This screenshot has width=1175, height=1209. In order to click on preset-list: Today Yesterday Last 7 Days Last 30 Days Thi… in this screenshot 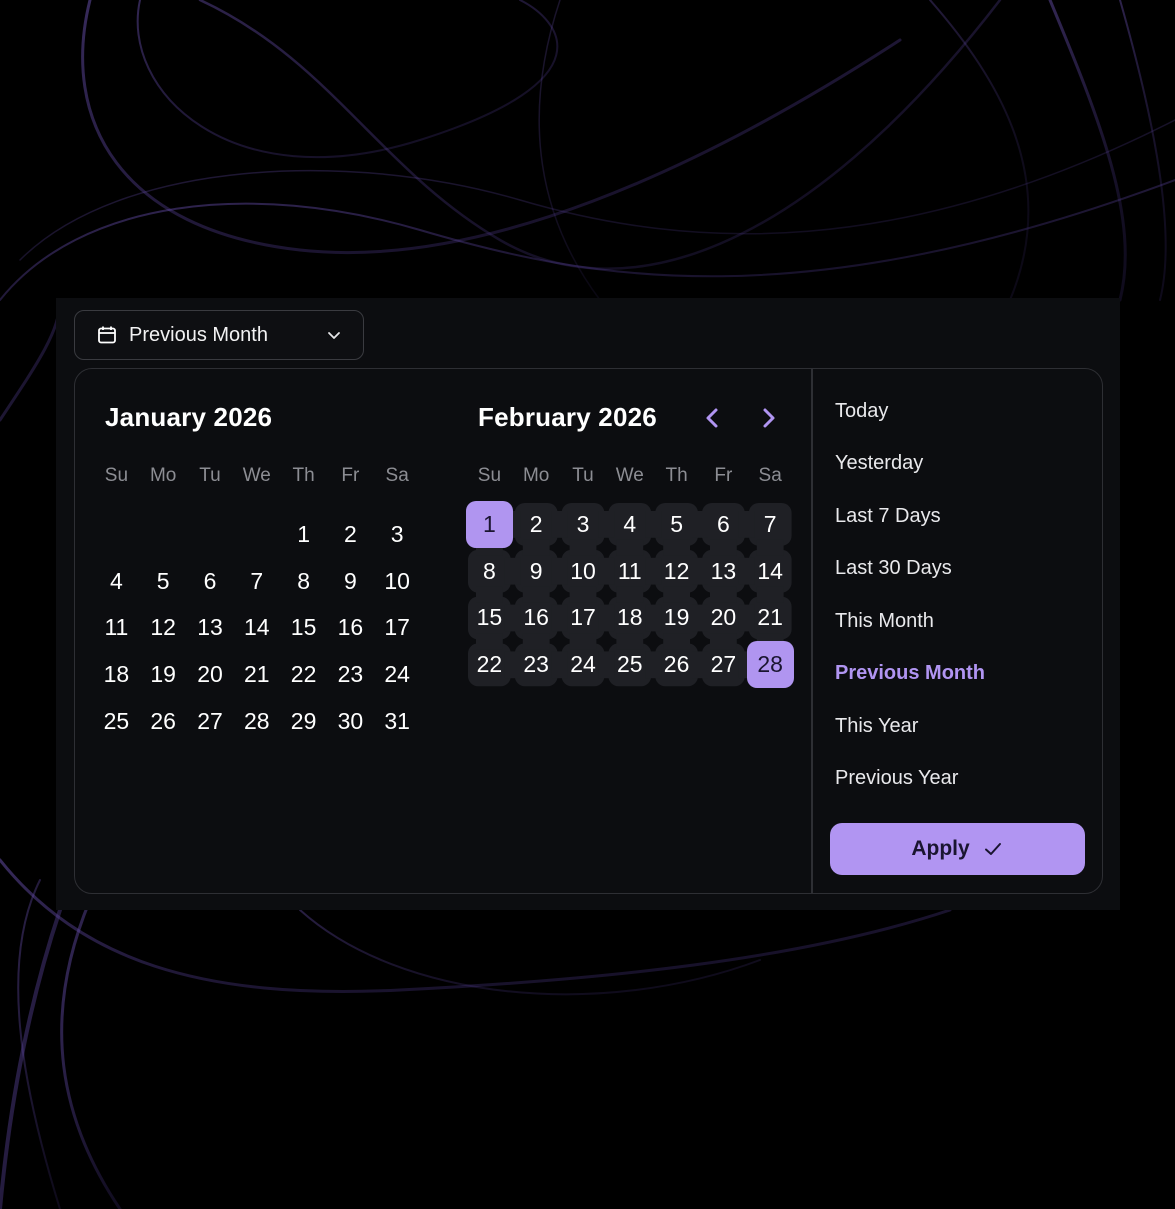, I will do `click(960, 595)`.